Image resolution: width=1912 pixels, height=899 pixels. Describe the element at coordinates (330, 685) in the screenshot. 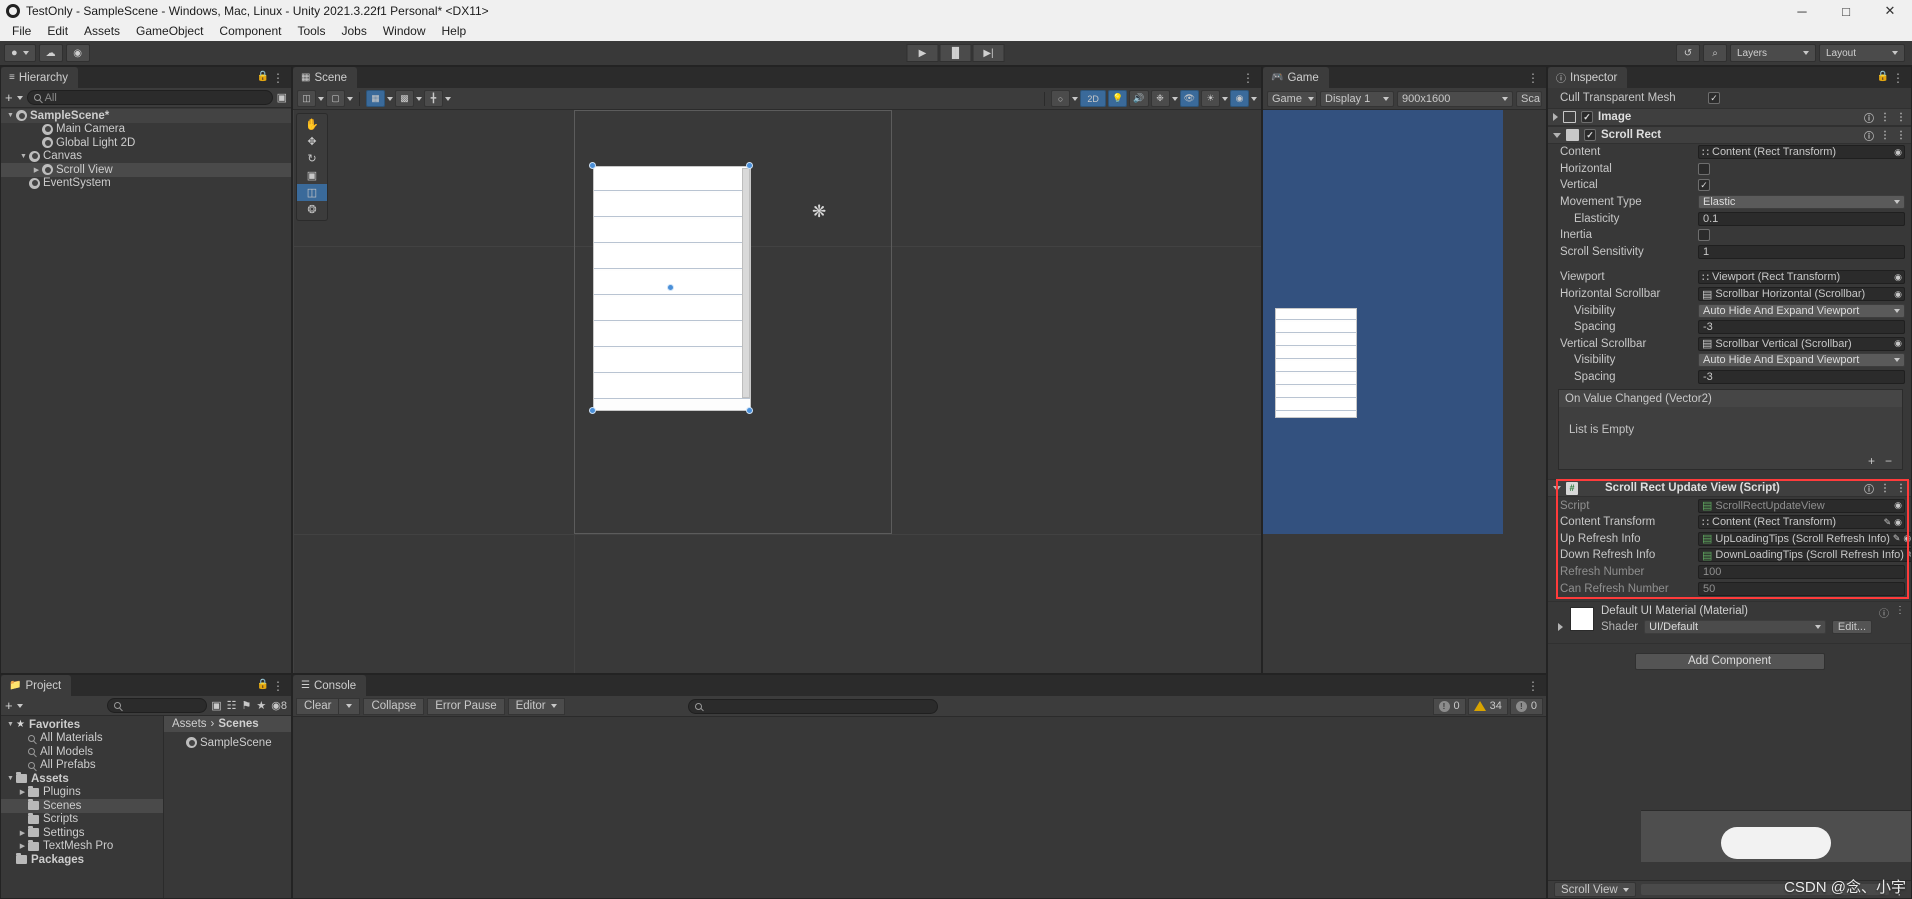

I see `tab-console: ☰ Console` at that location.